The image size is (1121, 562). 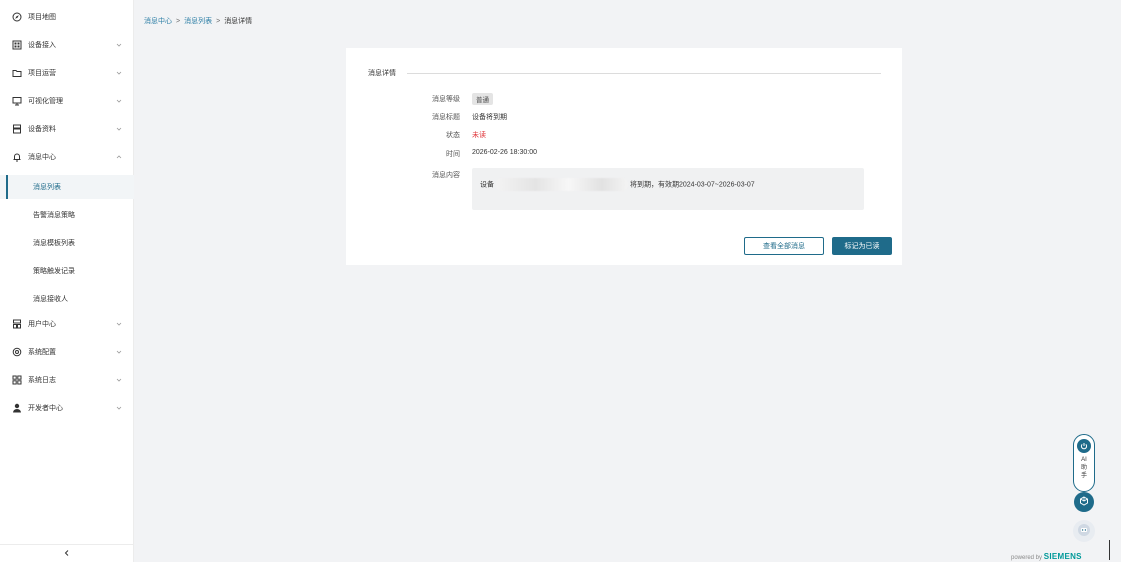 I want to click on content-label: 消息内容, so click(x=446, y=175).